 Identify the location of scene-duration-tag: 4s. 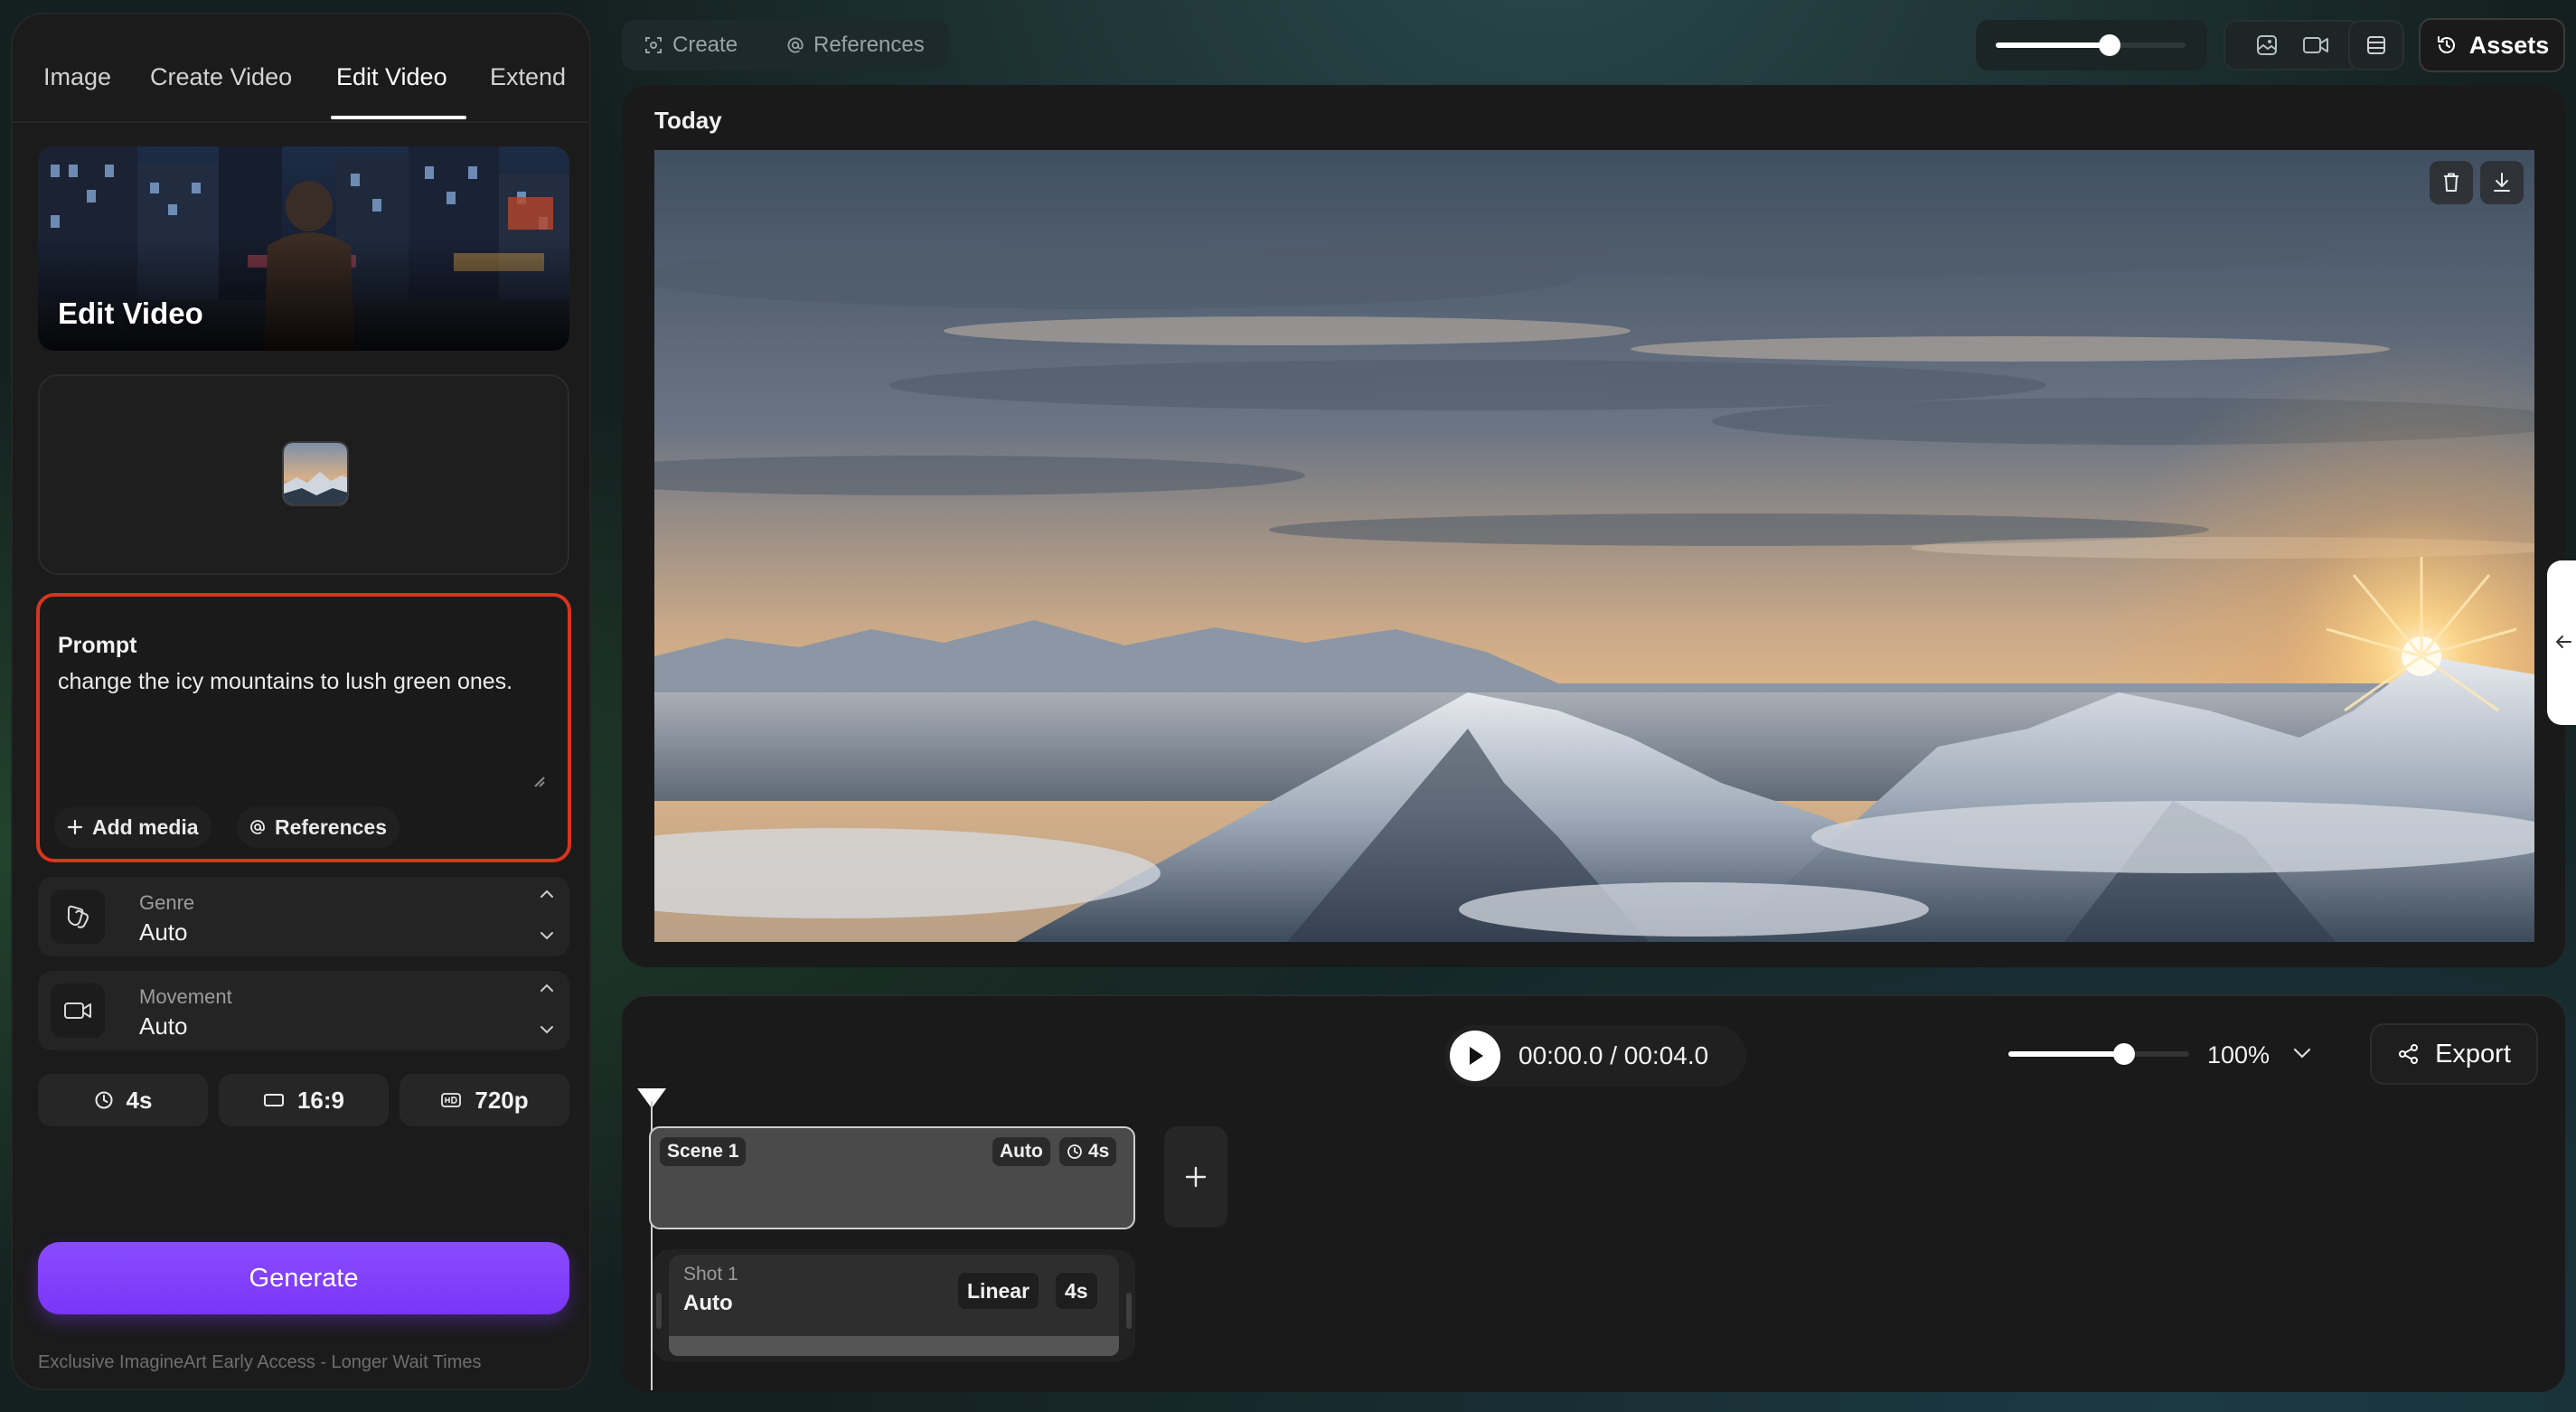
(1088, 1151).